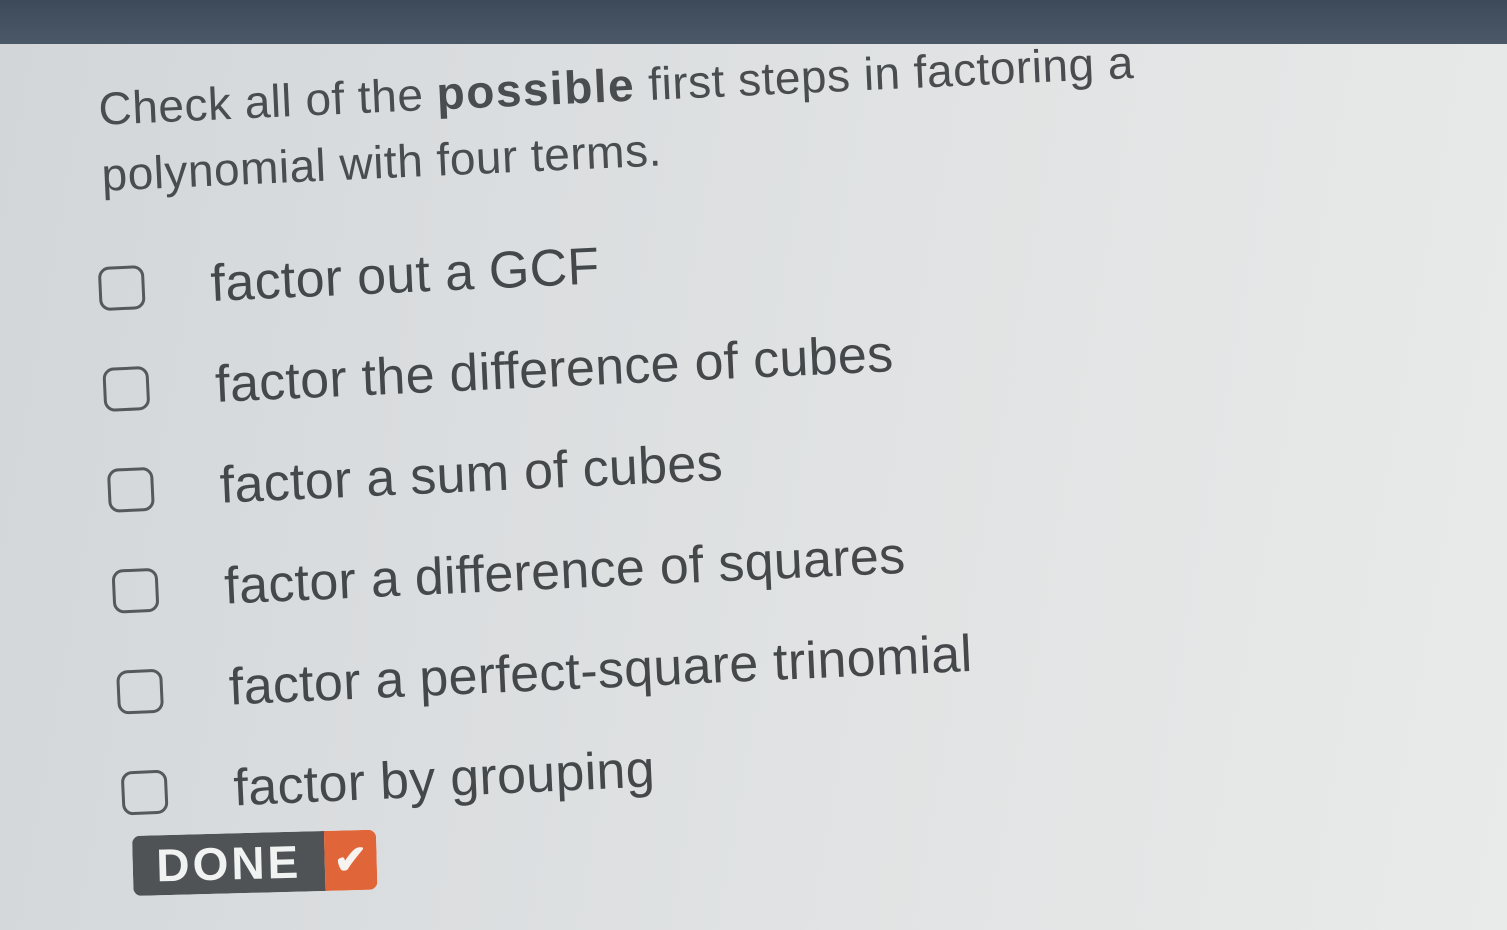  Describe the element at coordinates (444, 778) in the screenshot. I see `option-label: factor by grouping` at that location.